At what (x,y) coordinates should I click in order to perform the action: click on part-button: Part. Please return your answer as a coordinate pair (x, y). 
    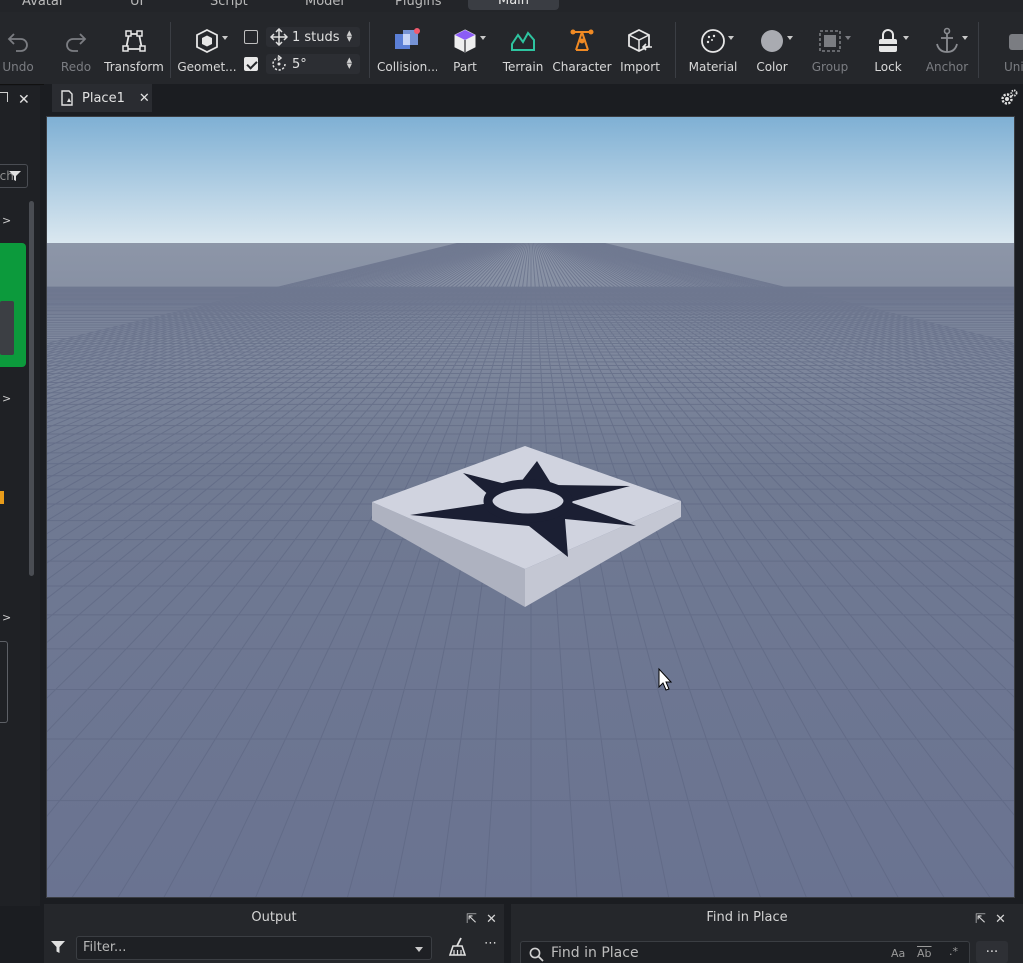
    Looking at the image, I should click on (465, 50).